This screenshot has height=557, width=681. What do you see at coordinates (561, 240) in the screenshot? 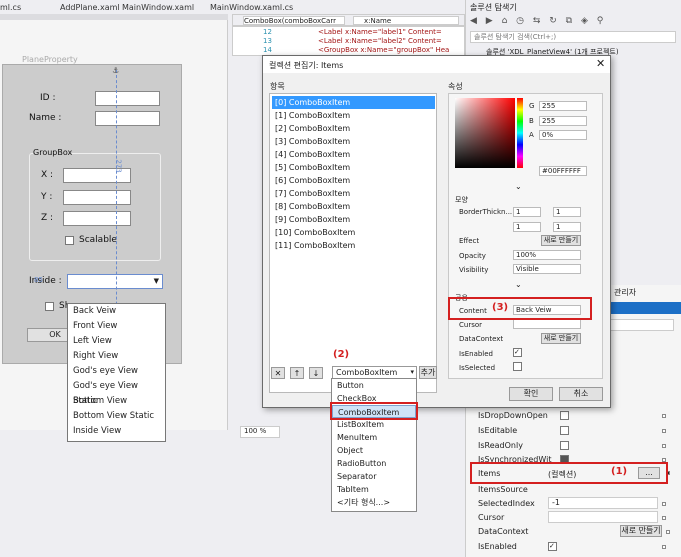
I see `effect-new-button: 새로 만들기` at bounding box center [561, 240].